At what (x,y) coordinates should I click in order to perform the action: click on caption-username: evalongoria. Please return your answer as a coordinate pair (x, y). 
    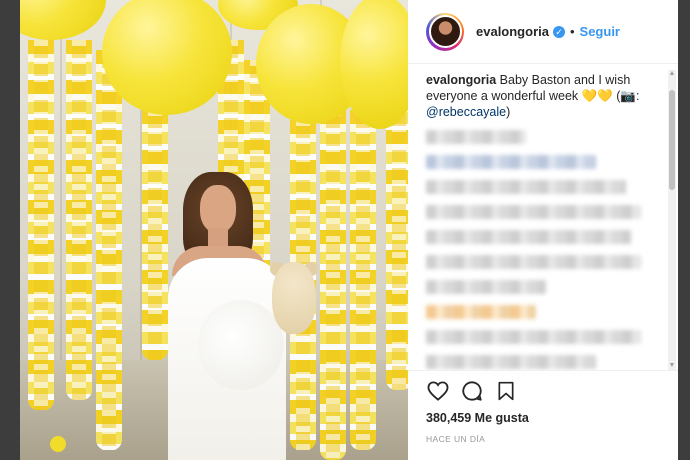
    Looking at the image, I should click on (461, 80).